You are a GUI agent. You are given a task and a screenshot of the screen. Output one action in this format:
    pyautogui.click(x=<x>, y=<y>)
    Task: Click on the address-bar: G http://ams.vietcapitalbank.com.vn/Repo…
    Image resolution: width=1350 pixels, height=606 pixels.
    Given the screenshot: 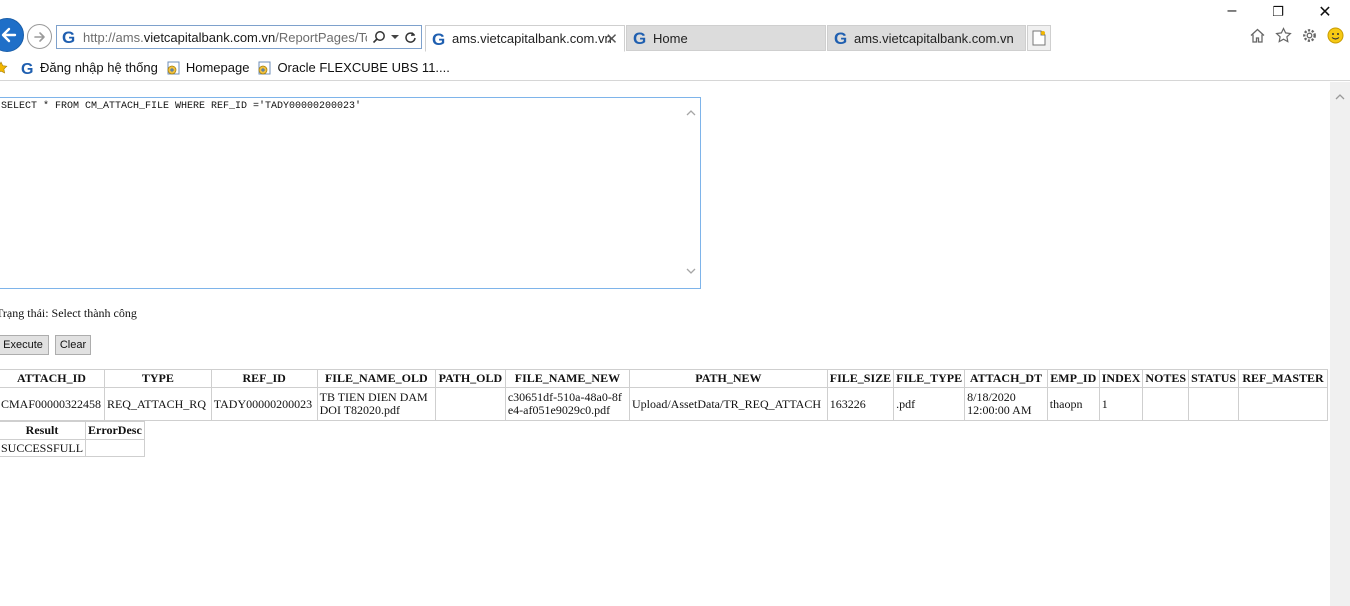 What is the action you would take?
    pyautogui.click(x=239, y=37)
    